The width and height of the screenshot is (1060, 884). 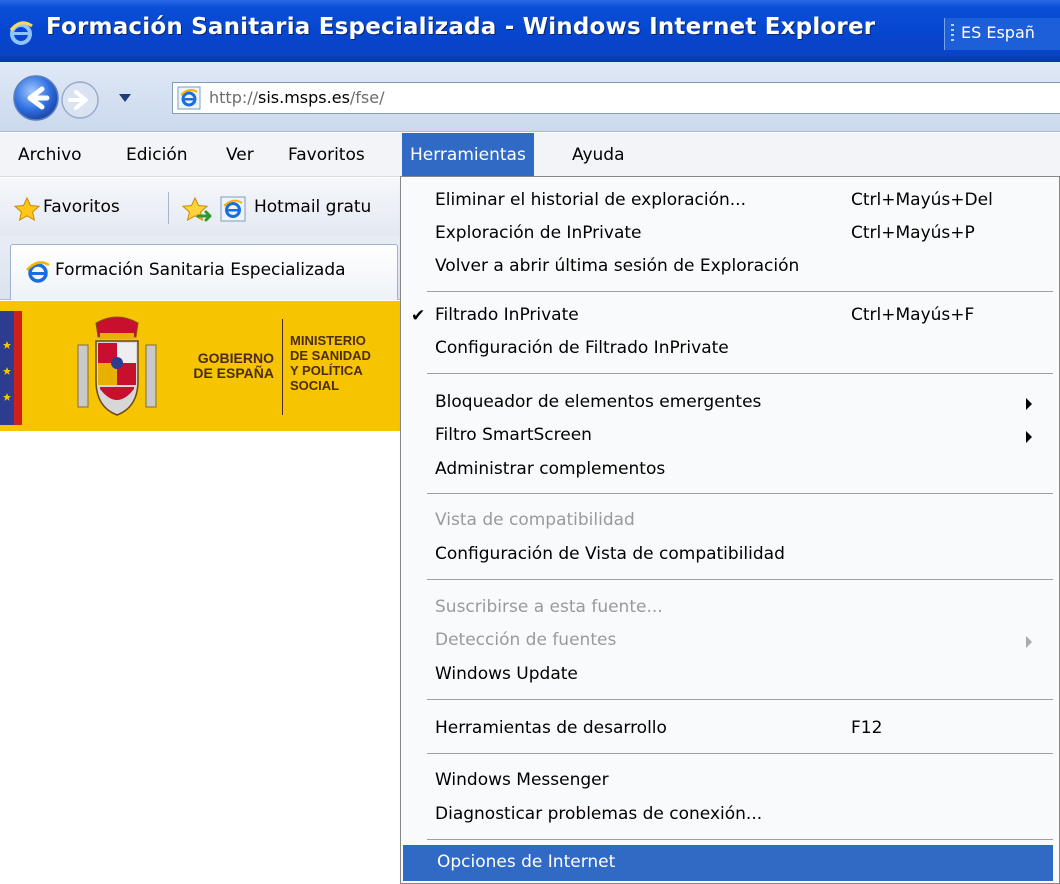 What do you see at coordinates (551, 728) in the screenshot?
I see `menu-item-label: Herramientas de desarrollo` at bounding box center [551, 728].